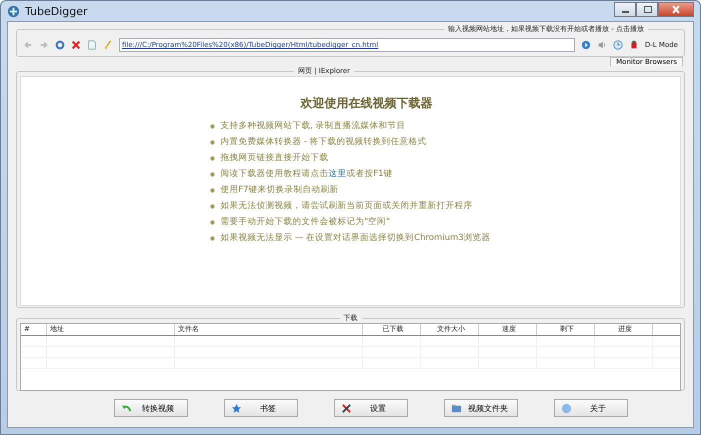 This screenshot has width=701, height=435. What do you see at coordinates (274, 158) in the screenshot?
I see `feature-text: 拖拽网页链接直接开始下载` at bounding box center [274, 158].